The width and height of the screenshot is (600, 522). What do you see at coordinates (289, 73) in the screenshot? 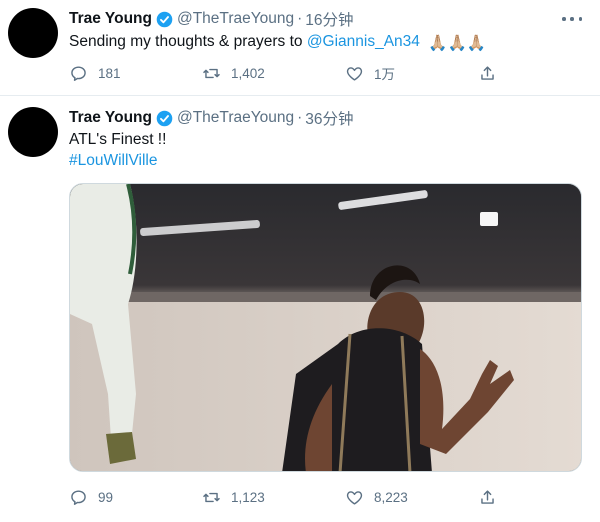
I see `tweet-actions: 181 1,402 1万` at bounding box center [289, 73].